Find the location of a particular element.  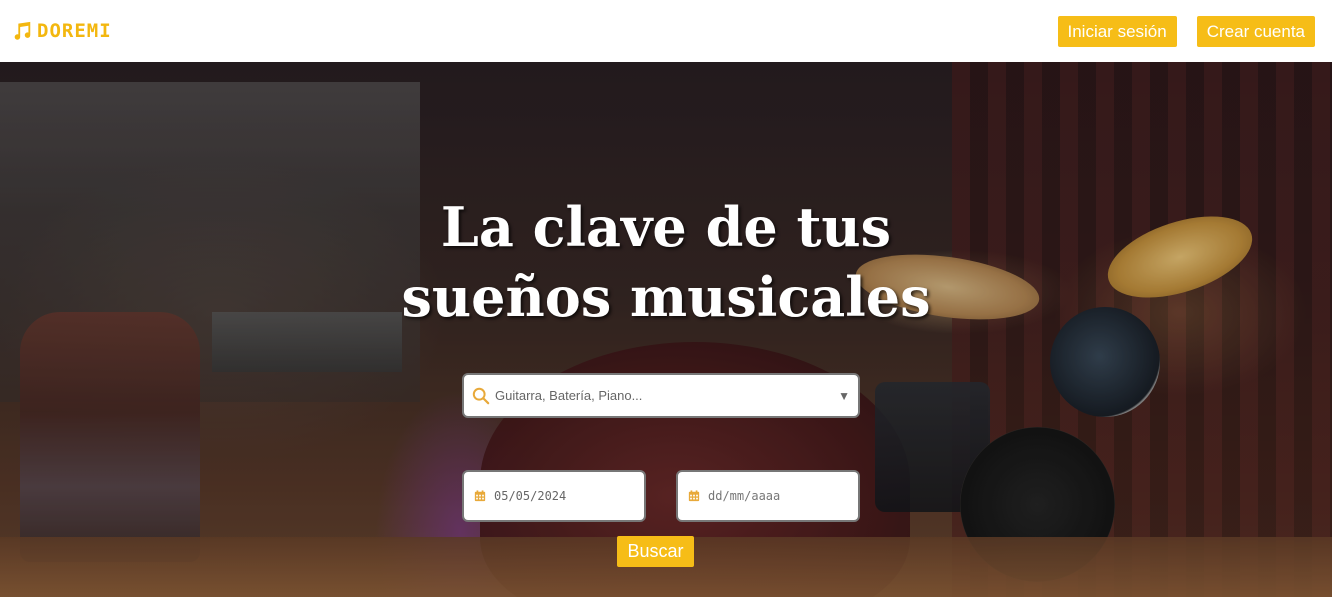

brand-logo: DOREMI is located at coordinates (61, 31).